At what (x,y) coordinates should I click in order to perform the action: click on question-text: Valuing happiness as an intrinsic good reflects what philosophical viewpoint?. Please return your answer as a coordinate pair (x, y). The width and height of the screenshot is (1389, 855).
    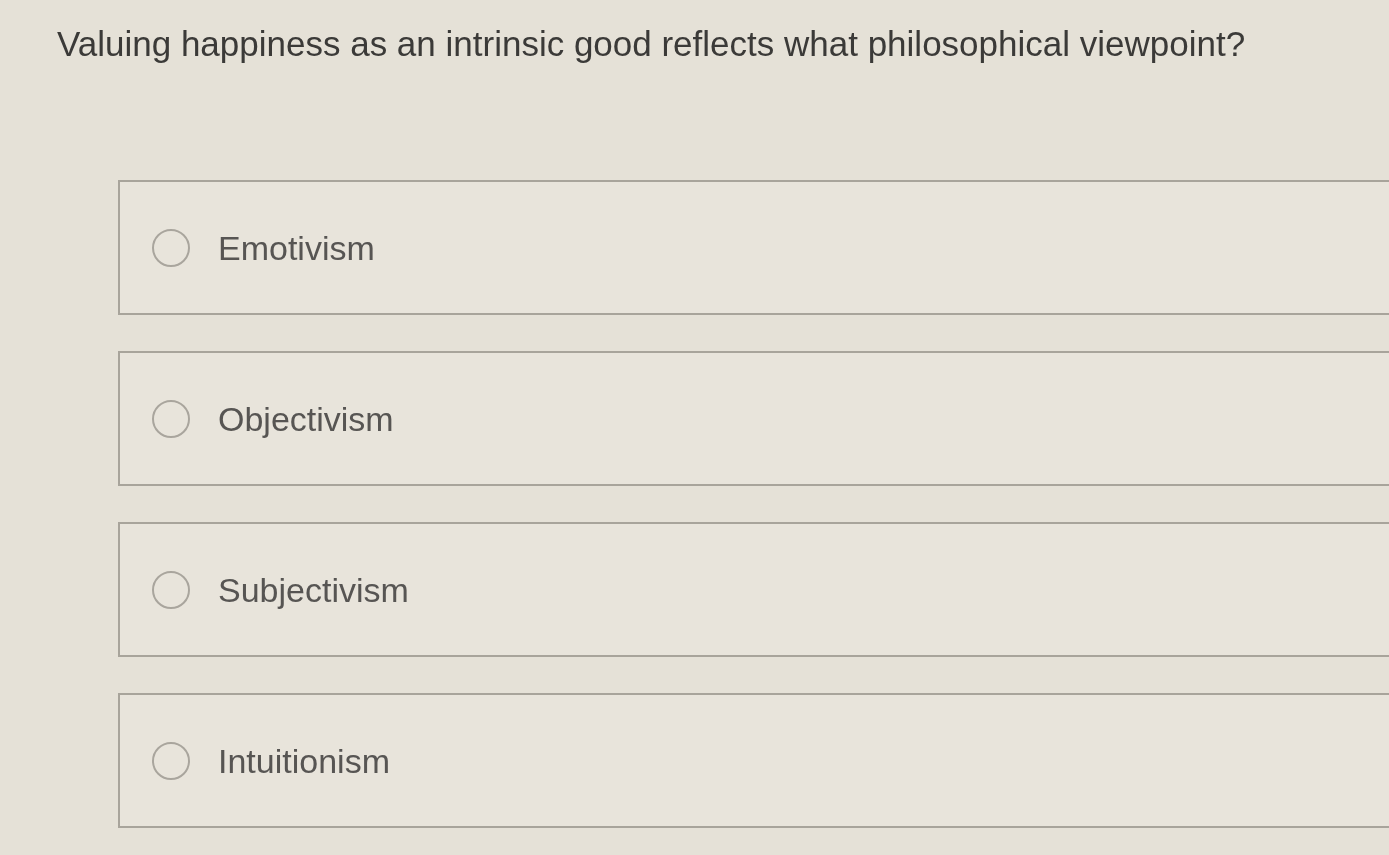
    Looking at the image, I should click on (651, 44).